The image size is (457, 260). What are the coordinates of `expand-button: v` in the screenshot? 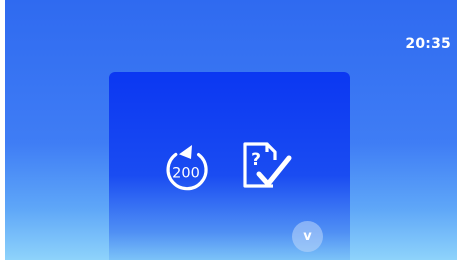 It's located at (307, 236).